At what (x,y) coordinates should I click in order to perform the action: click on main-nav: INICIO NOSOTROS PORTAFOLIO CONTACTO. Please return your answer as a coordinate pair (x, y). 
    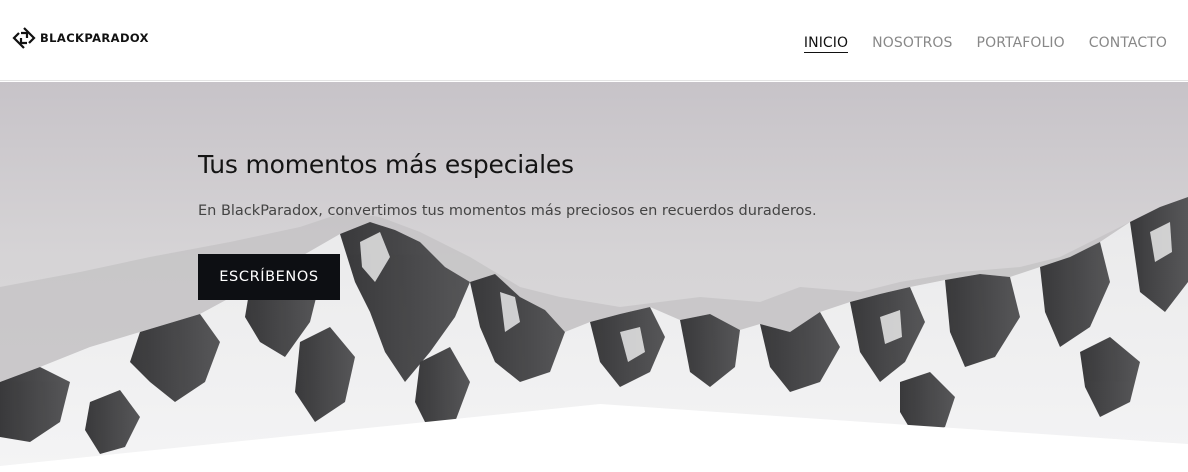
    Looking at the image, I should click on (973, 44).